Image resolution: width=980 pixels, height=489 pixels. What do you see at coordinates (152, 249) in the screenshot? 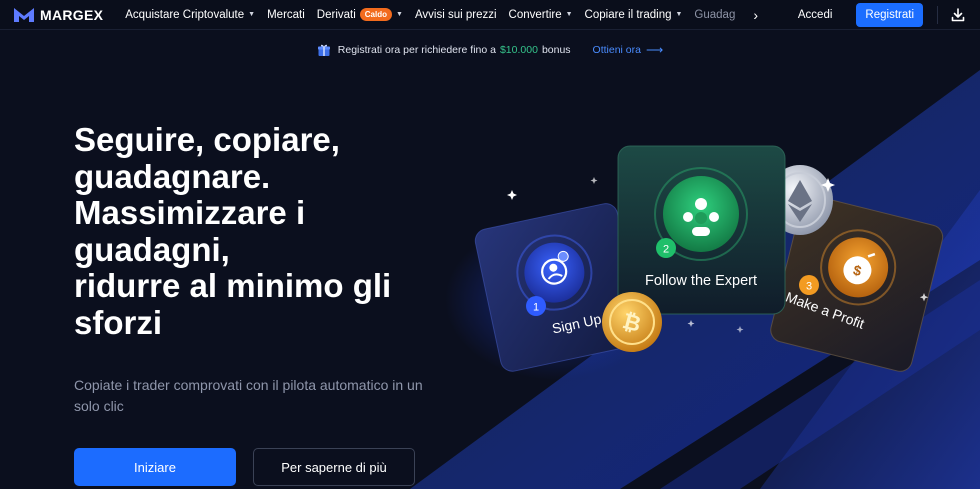
I see `hero-title-line: guadagni,` at bounding box center [152, 249].